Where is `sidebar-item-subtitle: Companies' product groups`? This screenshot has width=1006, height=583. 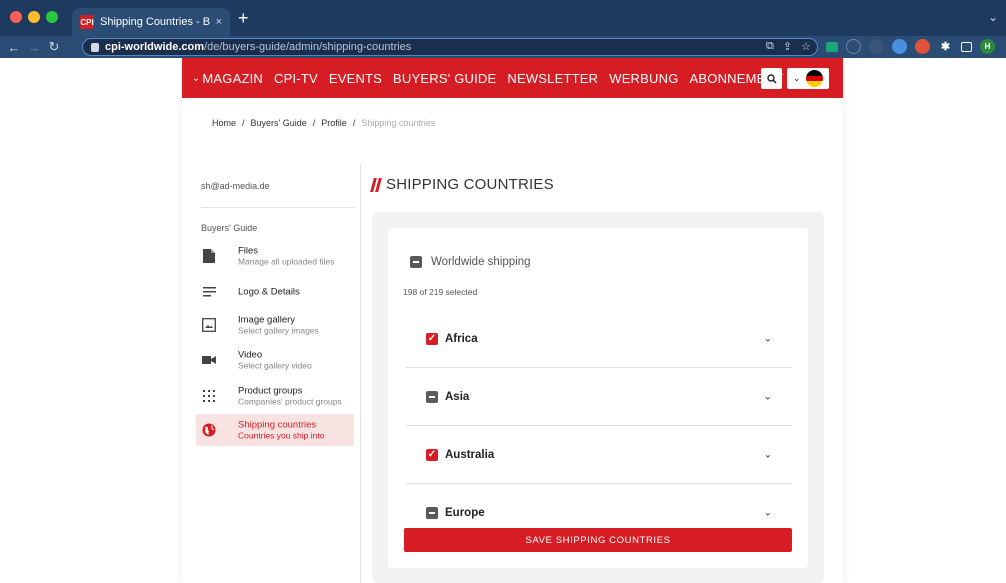 sidebar-item-subtitle: Companies' product groups is located at coordinates (290, 401).